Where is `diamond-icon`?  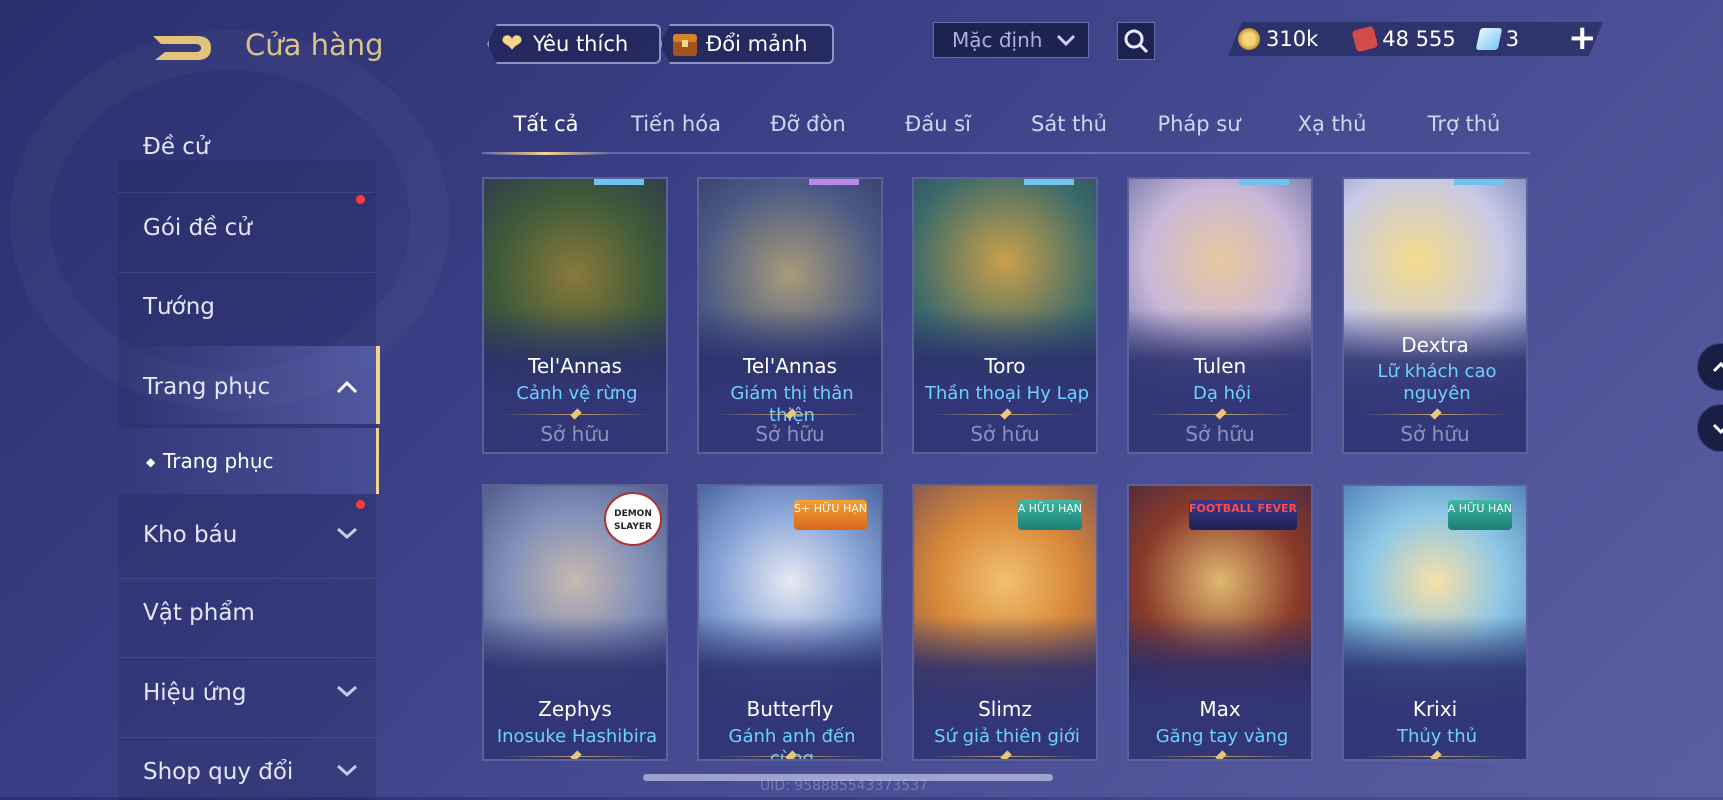
diamond-icon is located at coordinates (1488, 39).